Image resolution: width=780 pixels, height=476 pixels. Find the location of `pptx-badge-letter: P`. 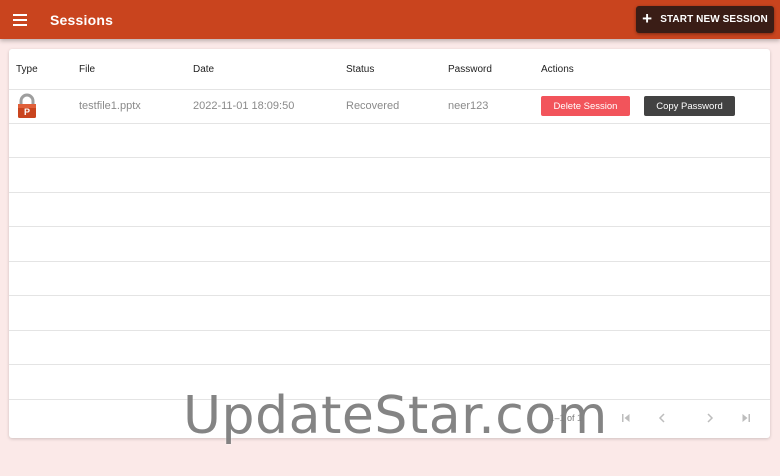

pptx-badge-letter: P is located at coordinates (26, 112).